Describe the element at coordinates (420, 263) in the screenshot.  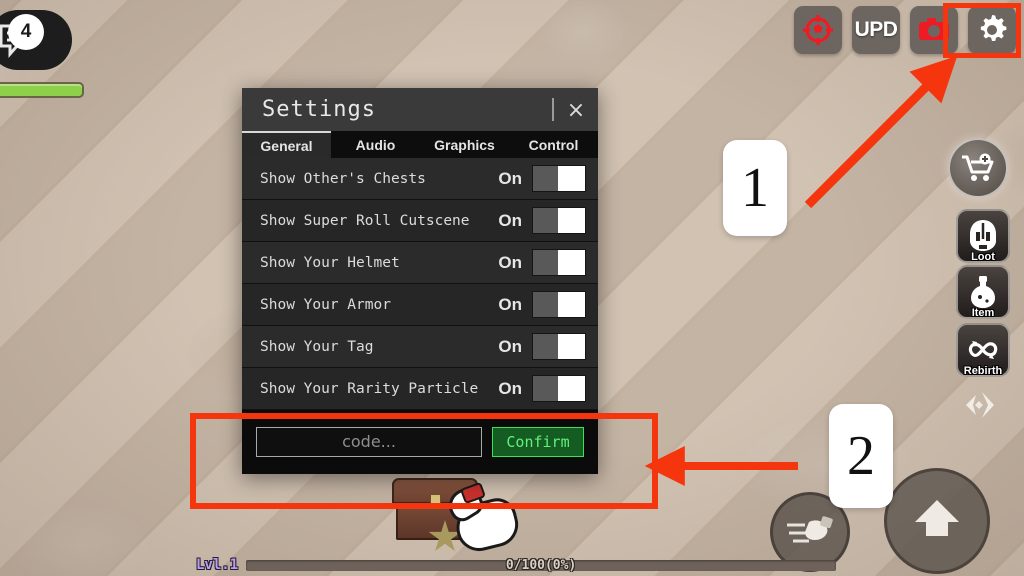
I see `setting-row: Show Your Helmet On` at that location.